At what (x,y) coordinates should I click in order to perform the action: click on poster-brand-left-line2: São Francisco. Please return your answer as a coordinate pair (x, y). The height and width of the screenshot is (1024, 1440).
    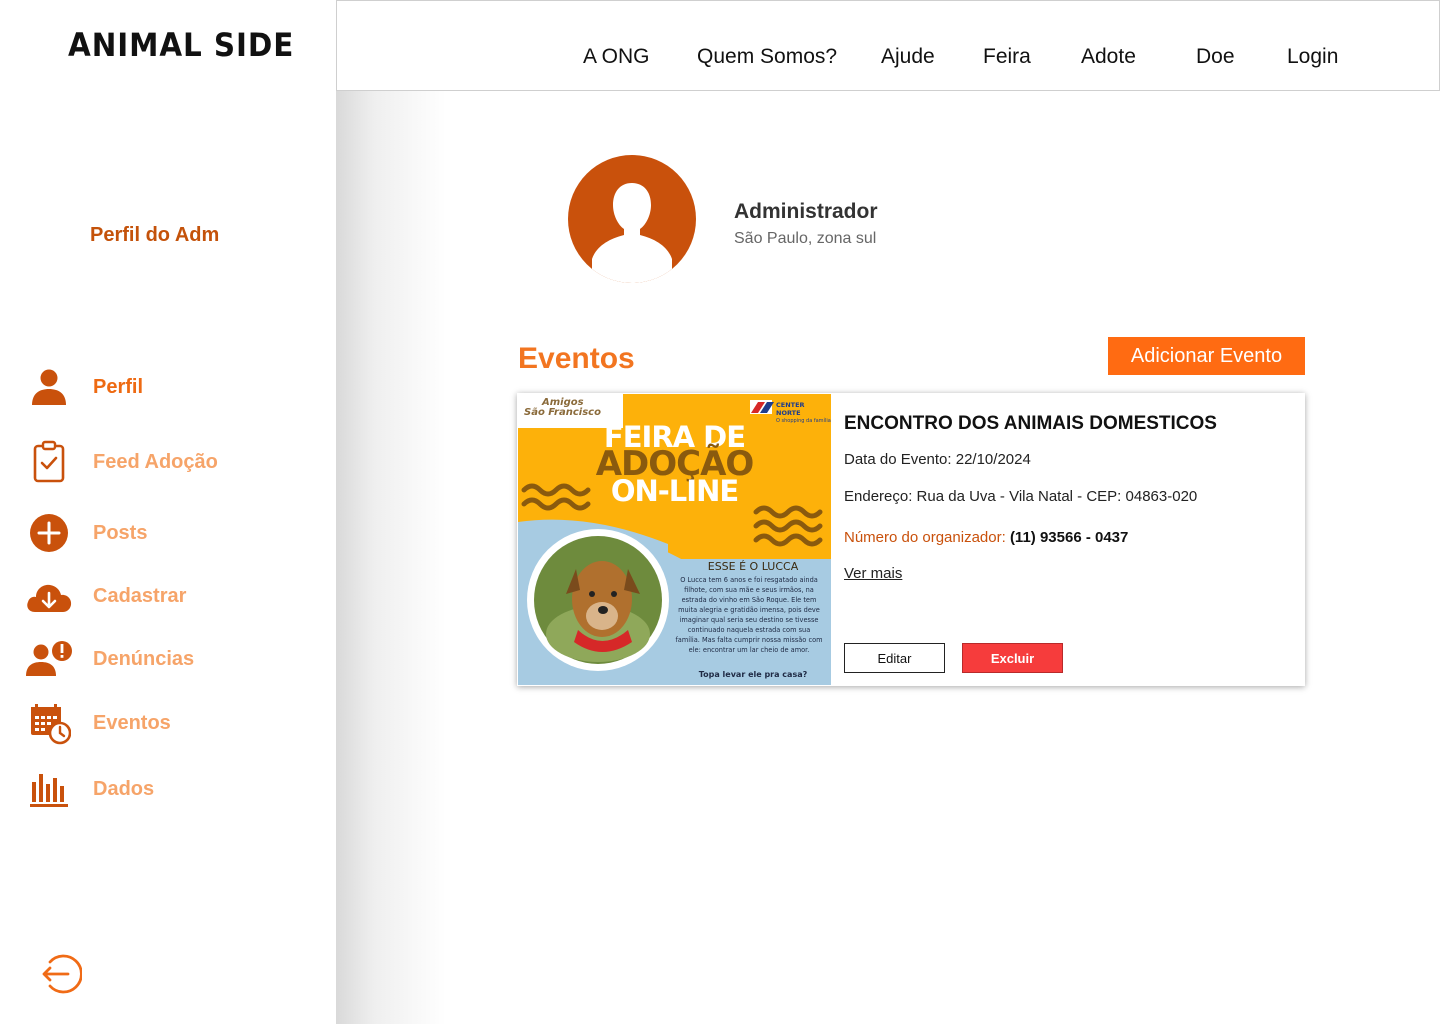
    Looking at the image, I should click on (562, 412).